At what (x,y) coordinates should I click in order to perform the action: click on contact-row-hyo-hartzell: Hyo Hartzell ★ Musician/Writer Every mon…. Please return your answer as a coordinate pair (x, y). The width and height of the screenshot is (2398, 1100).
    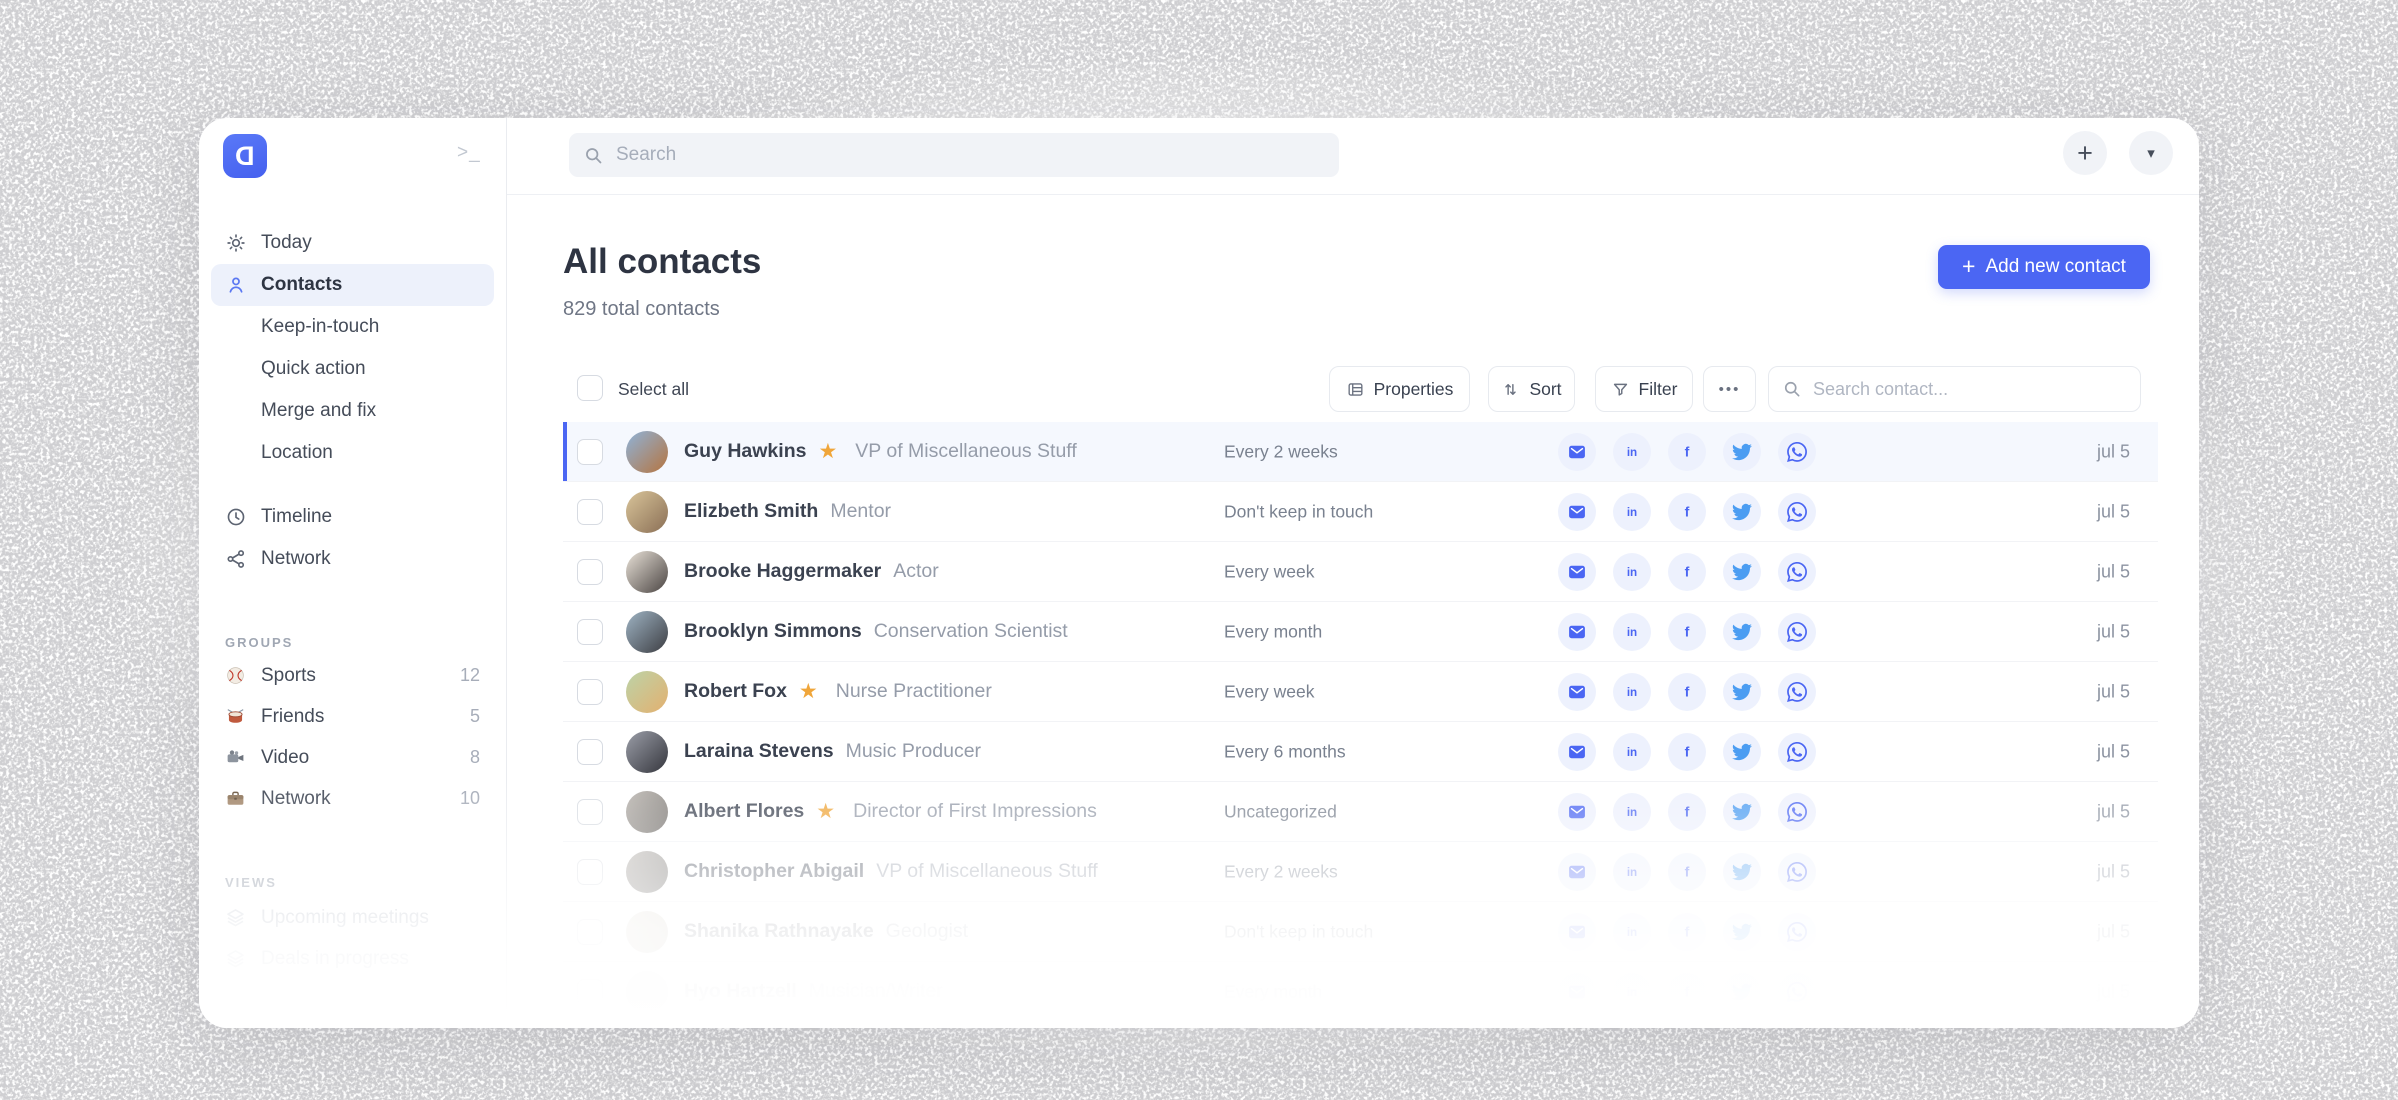
    Looking at the image, I should click on (1360, 992).